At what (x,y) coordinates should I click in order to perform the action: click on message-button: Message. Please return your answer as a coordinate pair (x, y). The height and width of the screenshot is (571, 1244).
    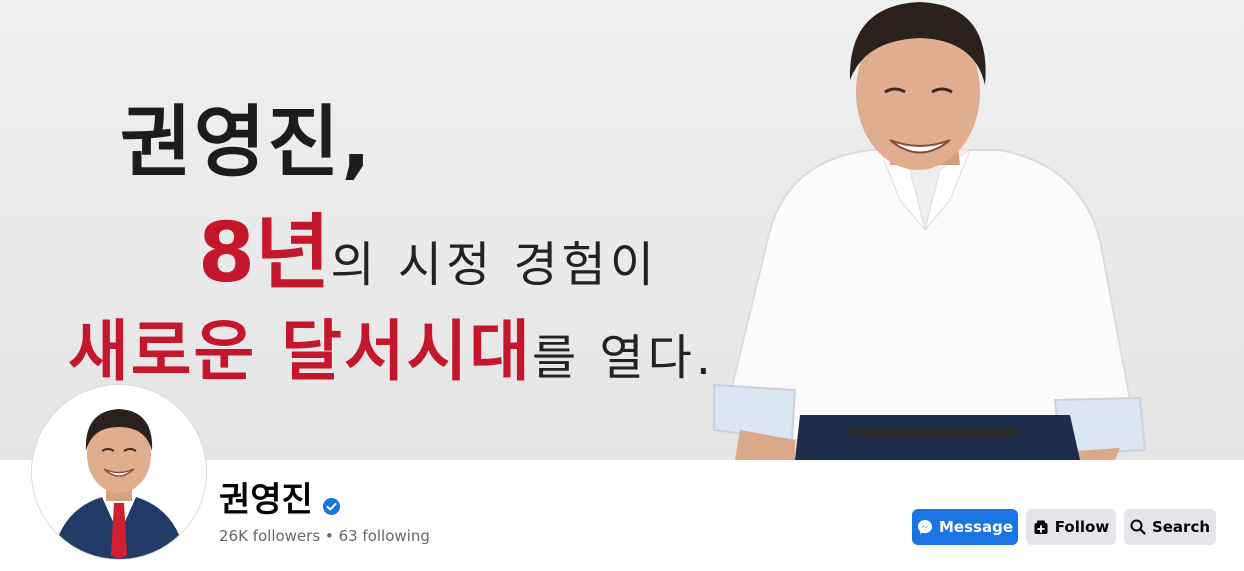
    Looking at the image, I should click on (965, 527).